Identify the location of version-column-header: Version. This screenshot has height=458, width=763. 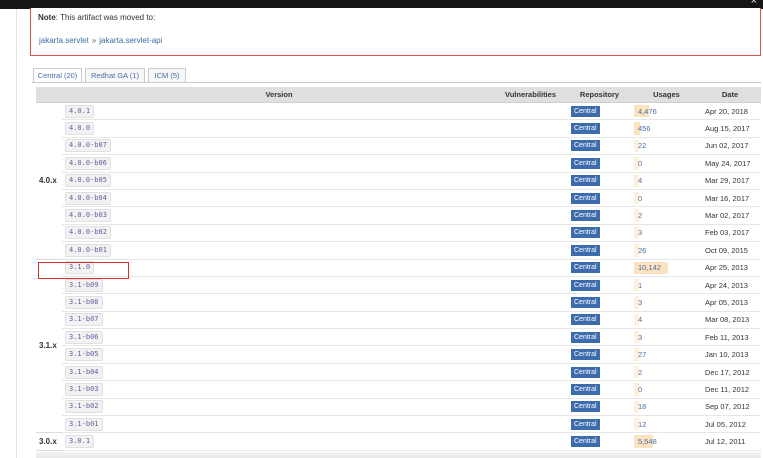
(279, 95).